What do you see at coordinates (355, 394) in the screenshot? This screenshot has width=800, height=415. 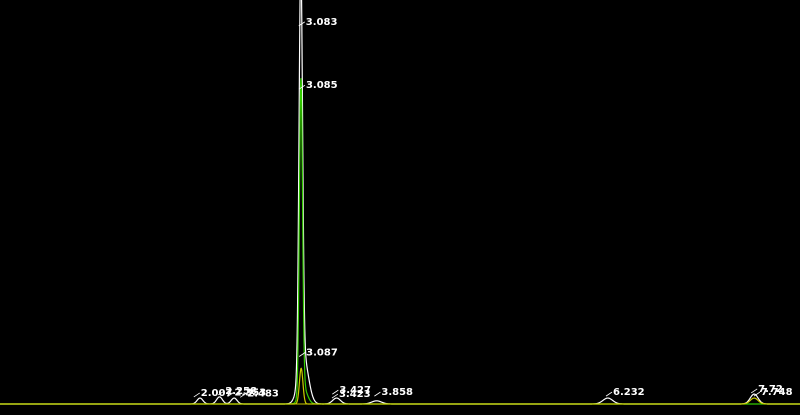 I see `peak-label-8: 3.423` at bounding box center [355, 394].